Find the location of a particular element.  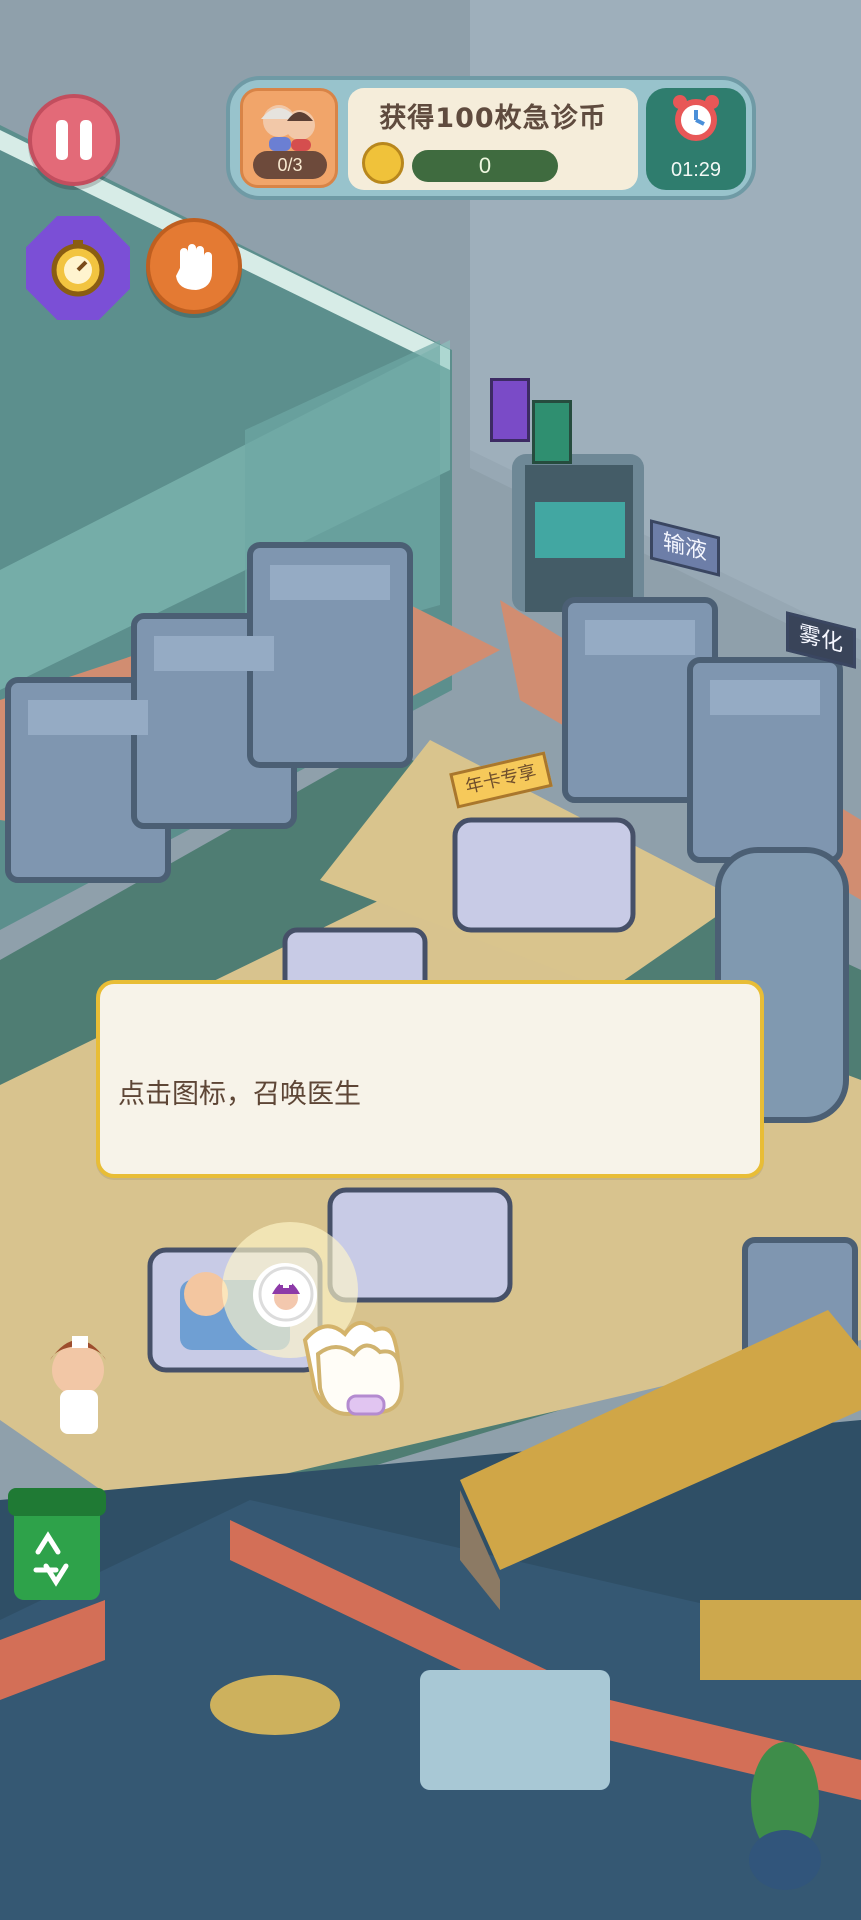

doctor-summon-icon is located at coordinates (286, 1294).